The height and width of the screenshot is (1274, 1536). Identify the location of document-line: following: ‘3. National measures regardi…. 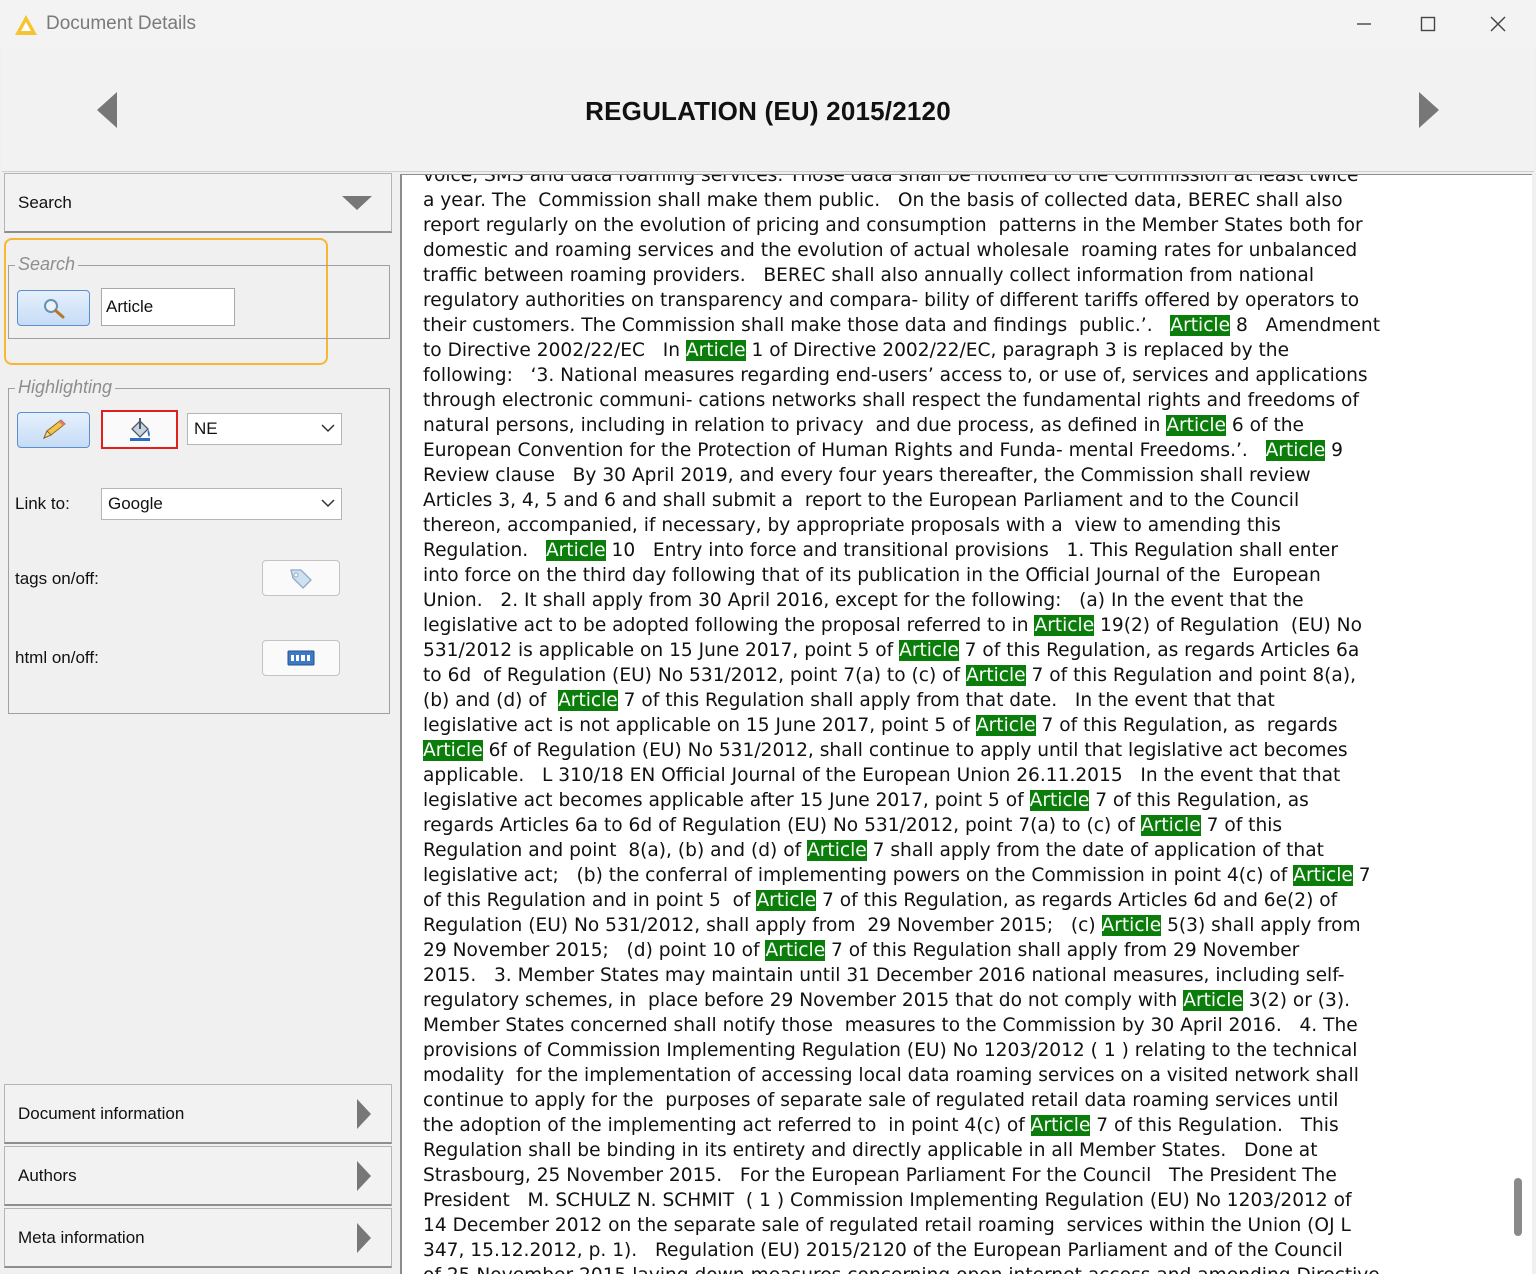
(895, 375).